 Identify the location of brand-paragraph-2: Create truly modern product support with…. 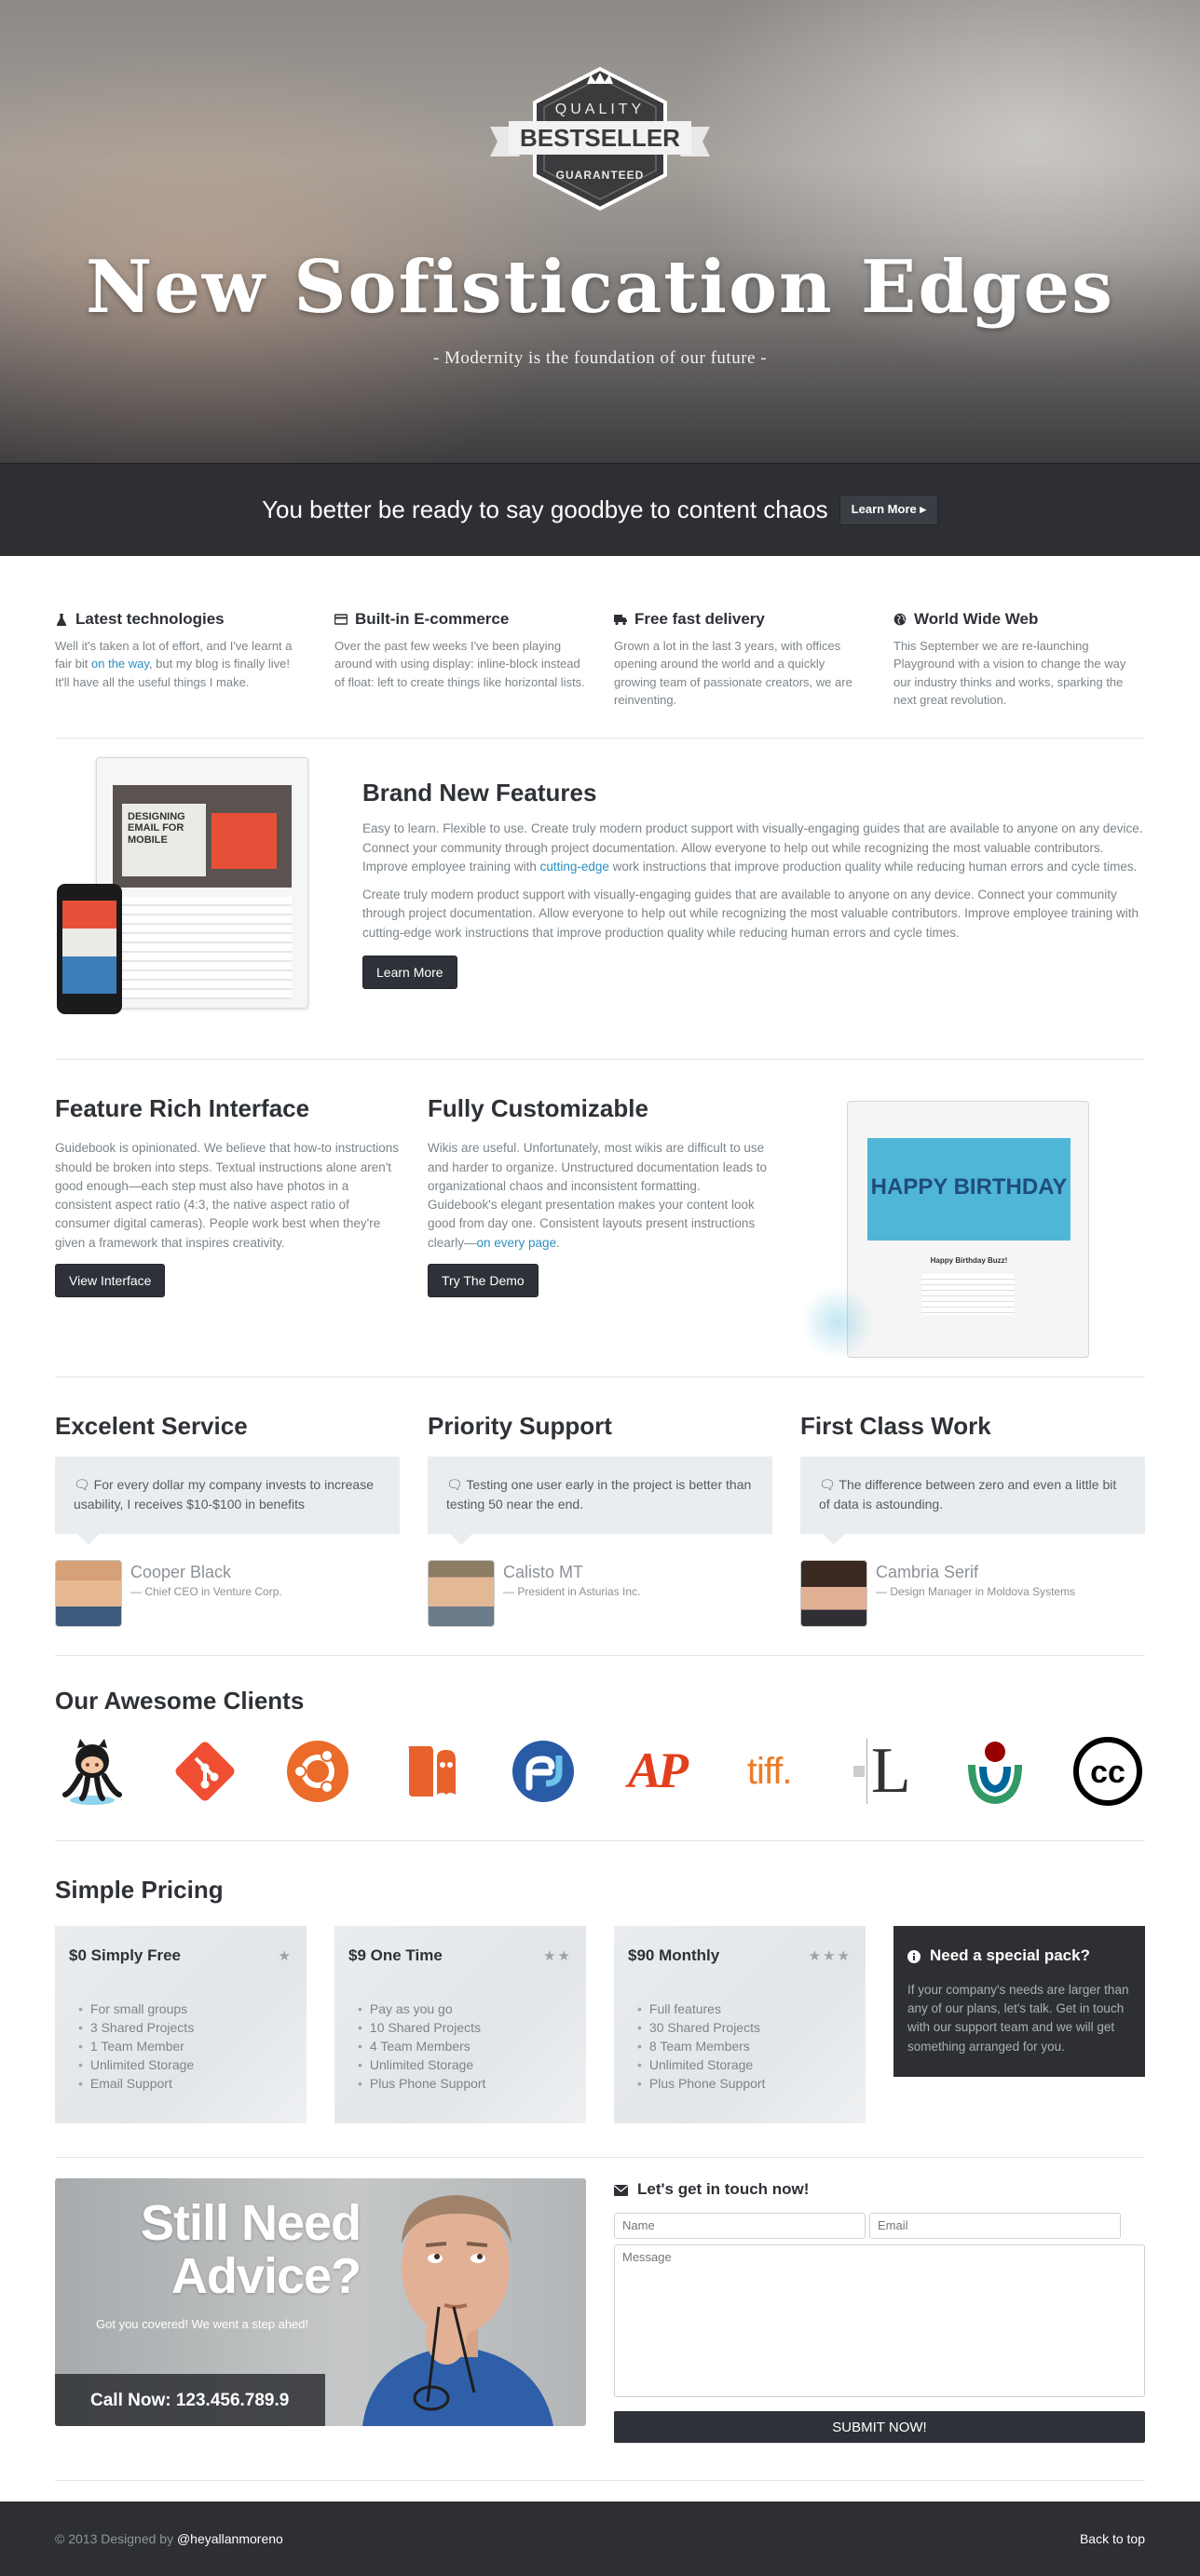
(750, 914).